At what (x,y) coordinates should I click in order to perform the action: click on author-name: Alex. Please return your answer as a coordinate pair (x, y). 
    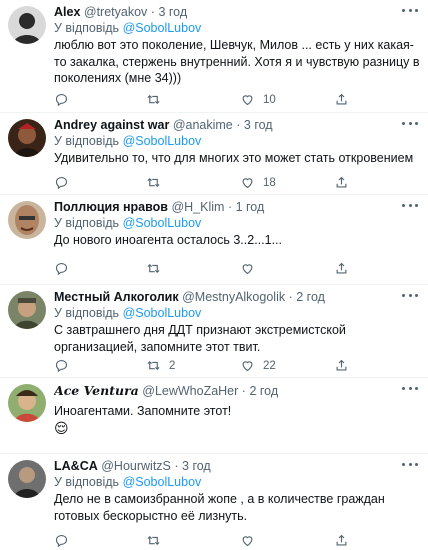
    Looking at the image, I should click on (67, 12).